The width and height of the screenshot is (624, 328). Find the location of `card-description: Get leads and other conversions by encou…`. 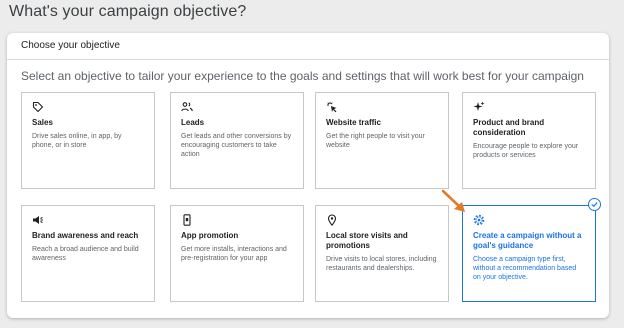

card-description: Get leads and other conversions by encou… is located at coordinates (236, 145).